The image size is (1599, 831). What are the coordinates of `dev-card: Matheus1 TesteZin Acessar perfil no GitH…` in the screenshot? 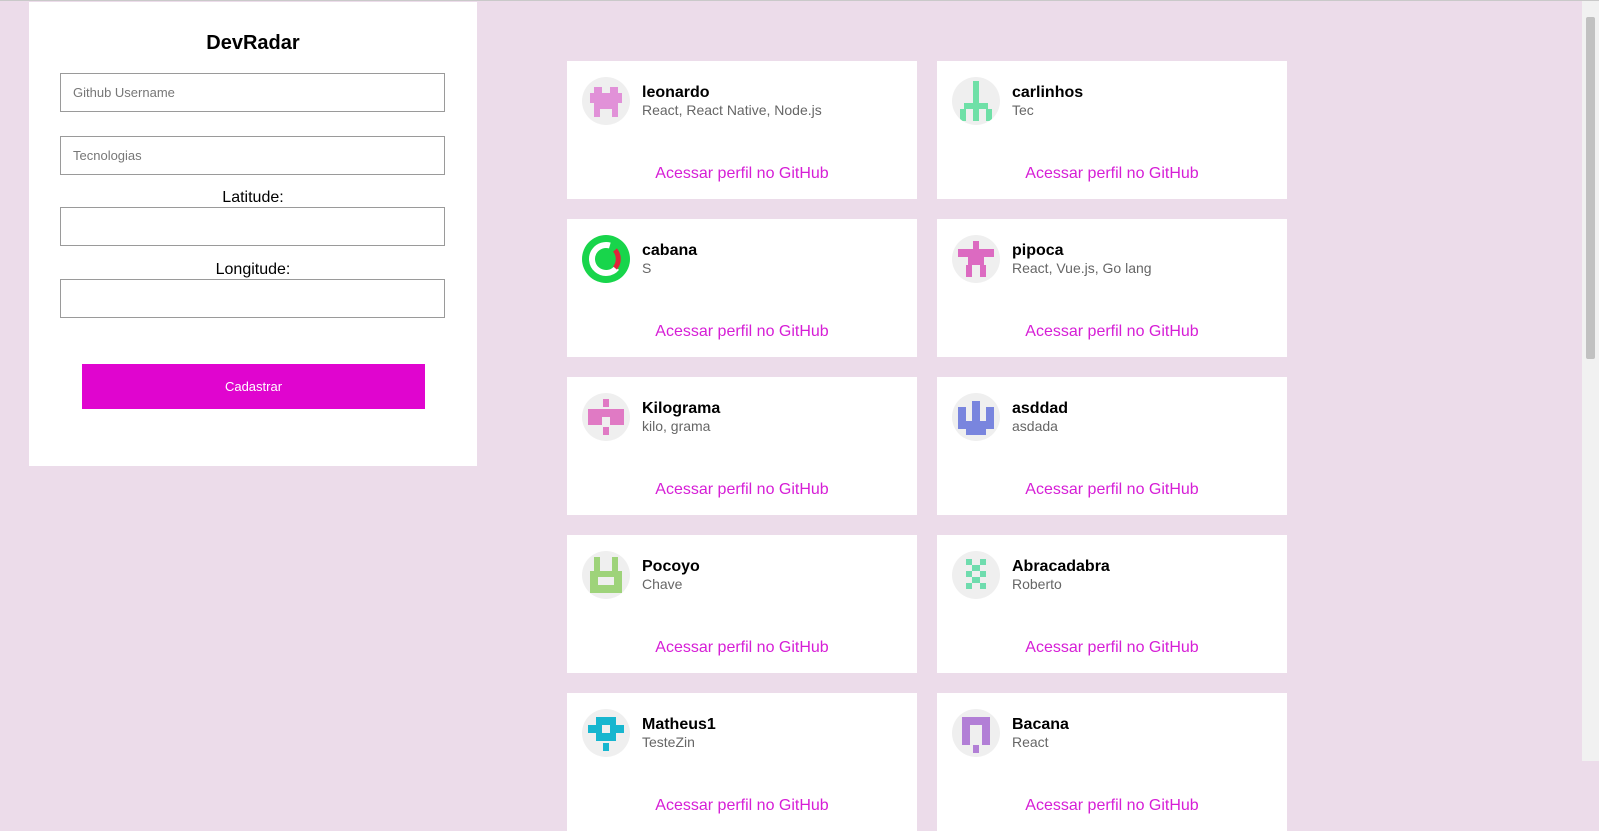 It's located at (742, 762).